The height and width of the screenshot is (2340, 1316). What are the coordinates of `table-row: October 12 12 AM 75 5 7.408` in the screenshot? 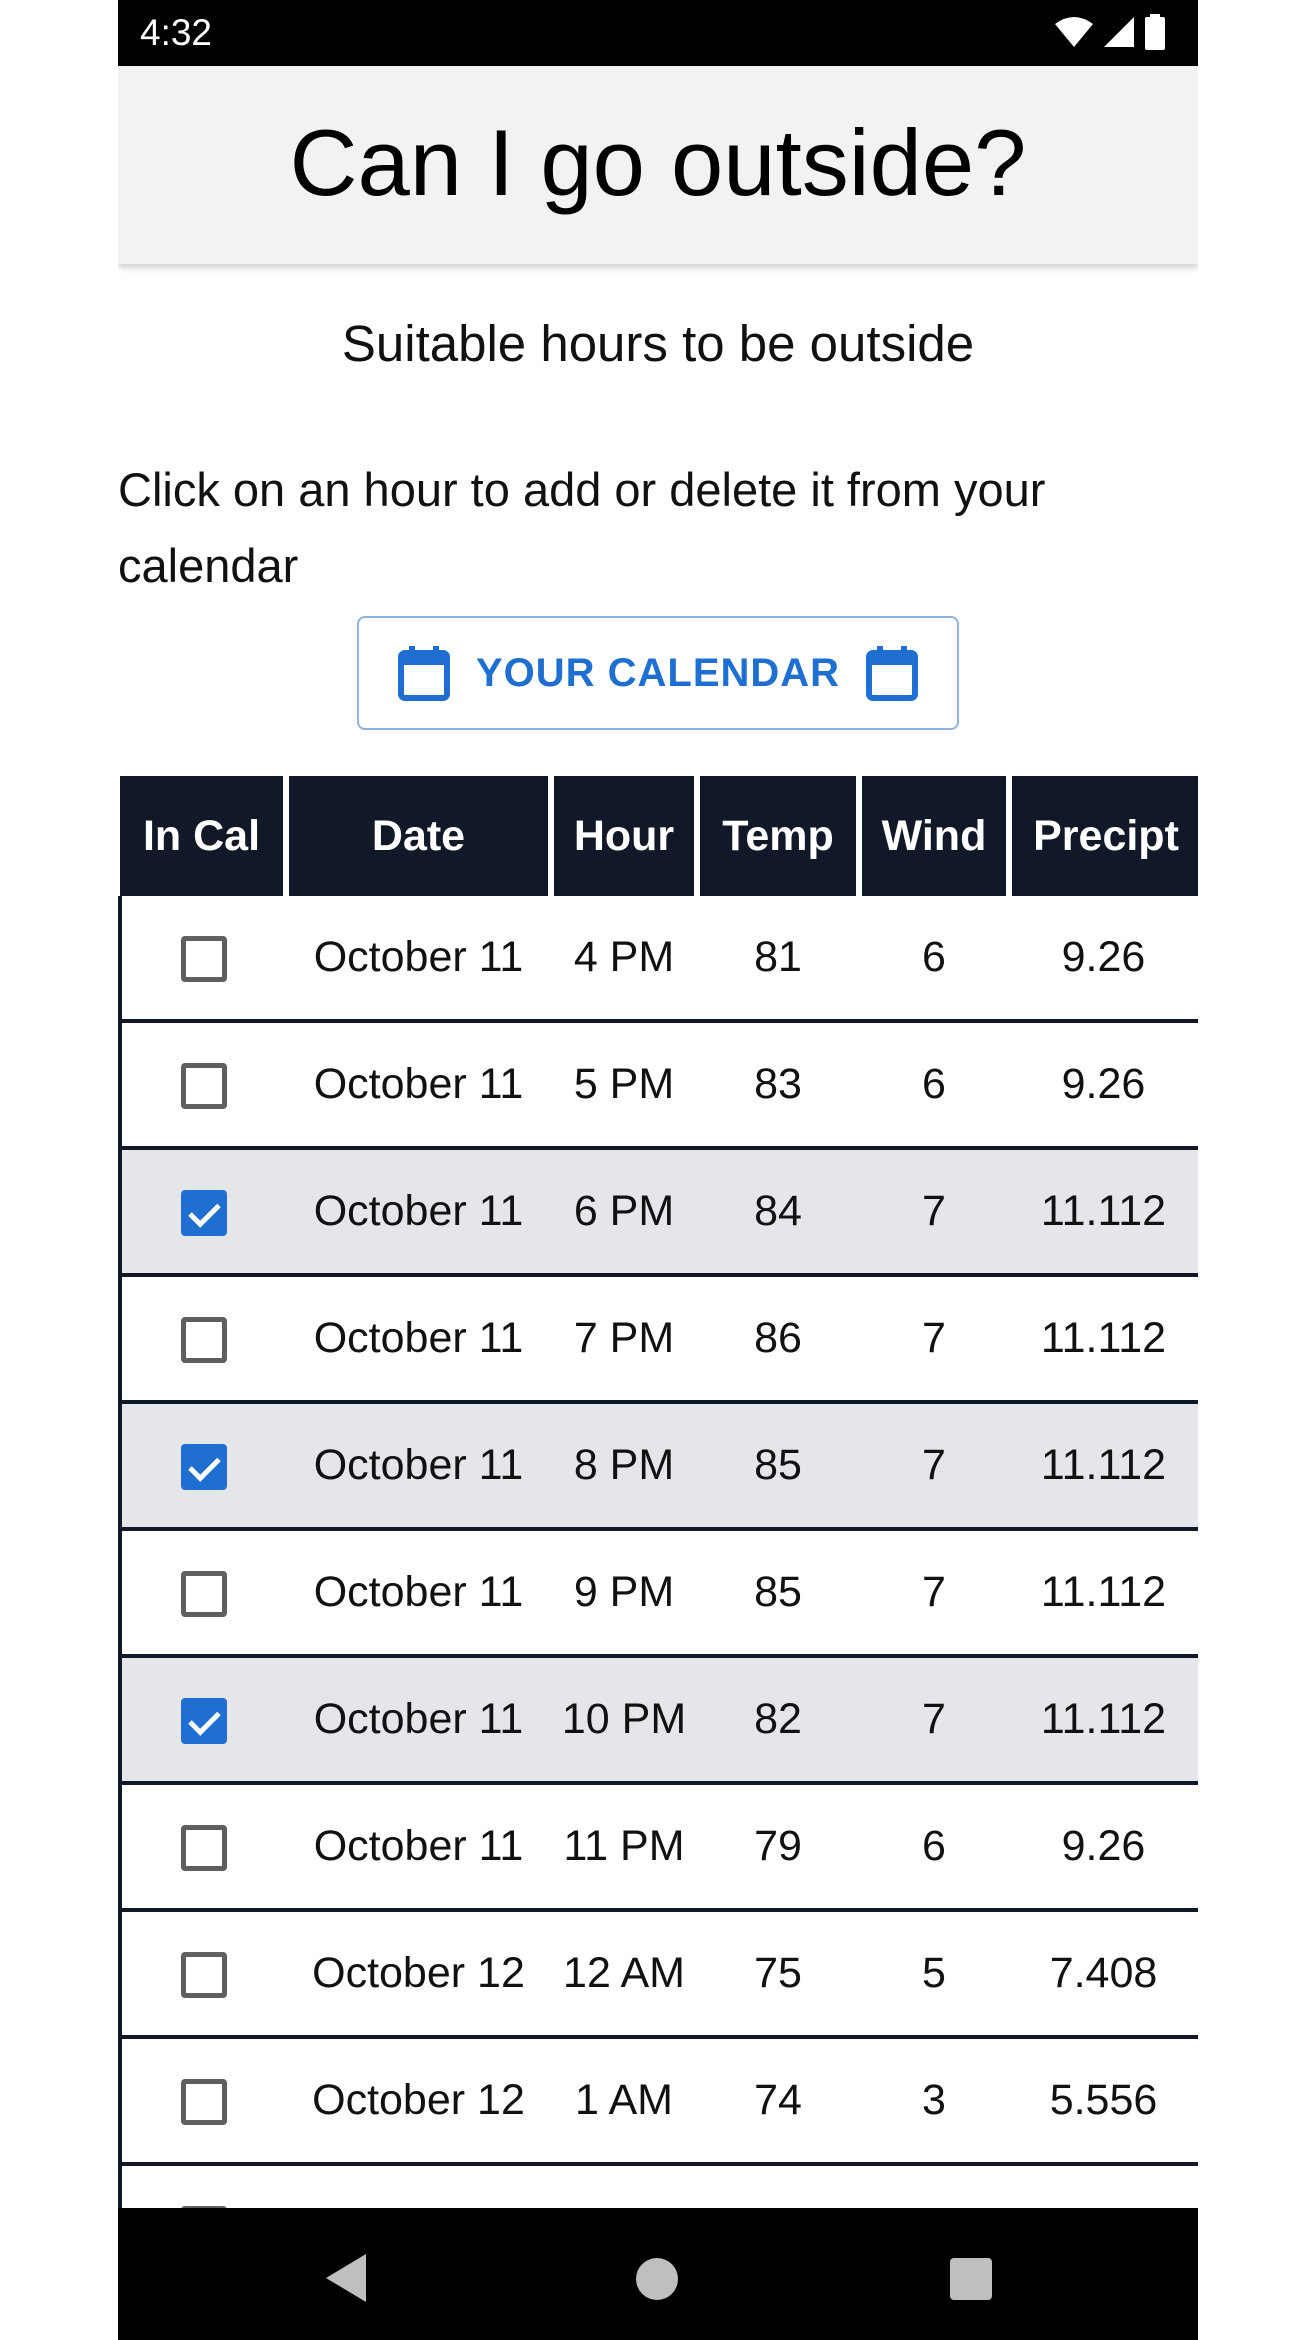 It's located at (659, 1974).